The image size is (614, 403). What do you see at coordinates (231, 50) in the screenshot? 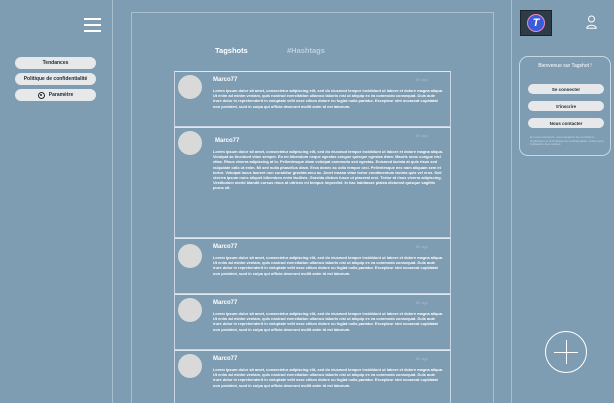
I see `tab-tagshots: Tagshots` at bounding box center [231, 50].